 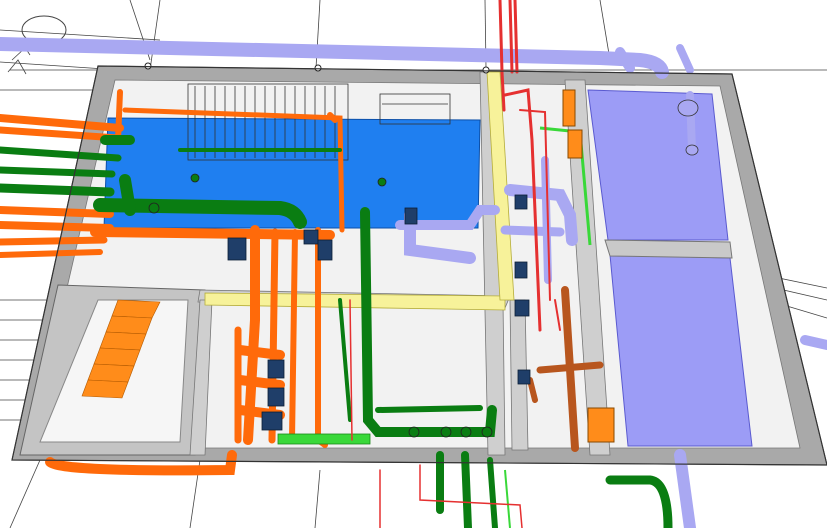 I want to click on tank-divider, so click(x=668, y=249).